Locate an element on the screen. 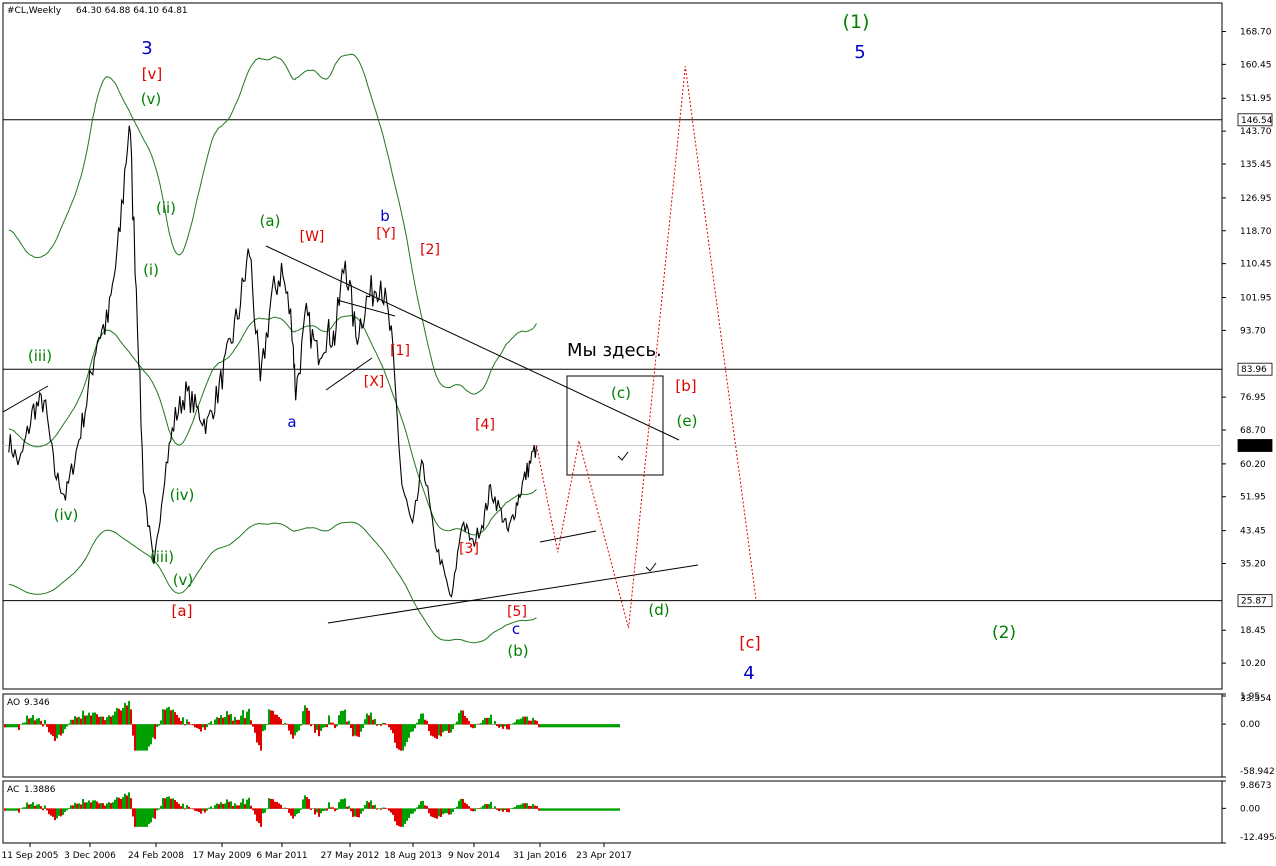 This screenshot has height=866, width=1276. wave-label: (v) is located at coordinates (183, 580).